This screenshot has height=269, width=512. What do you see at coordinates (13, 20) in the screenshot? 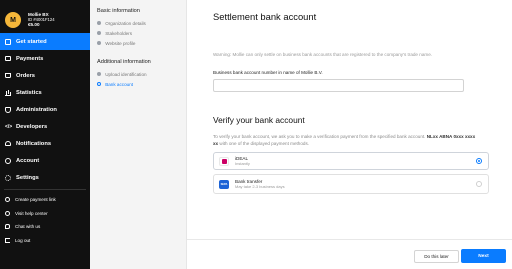
I see `organization-avatar: M` at bounding box center [13, 20].